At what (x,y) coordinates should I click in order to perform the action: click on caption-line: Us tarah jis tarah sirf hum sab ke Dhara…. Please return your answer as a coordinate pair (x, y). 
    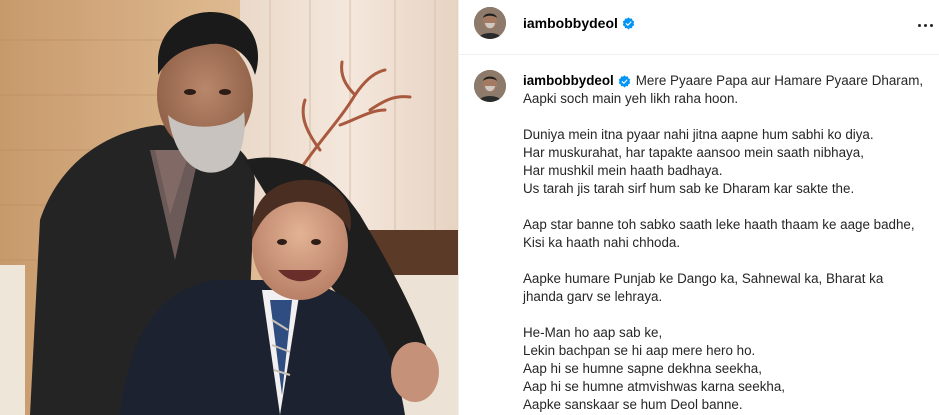
    Looking at the image, I should click on (689, 188).